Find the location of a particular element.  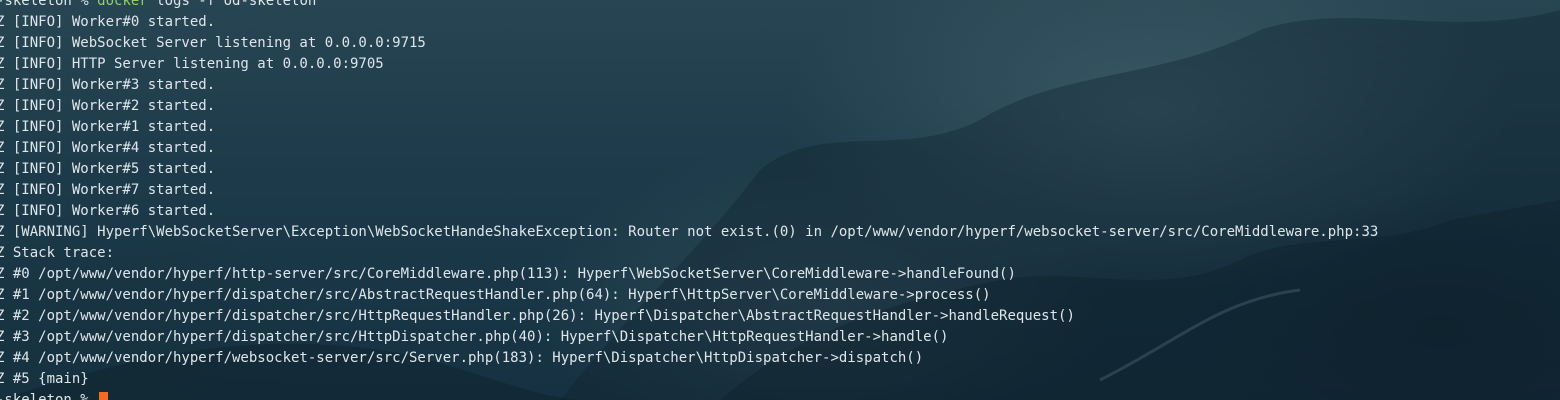

log-line: Z [INFO] Worker#0 started. is located at coordinates (108, 22).